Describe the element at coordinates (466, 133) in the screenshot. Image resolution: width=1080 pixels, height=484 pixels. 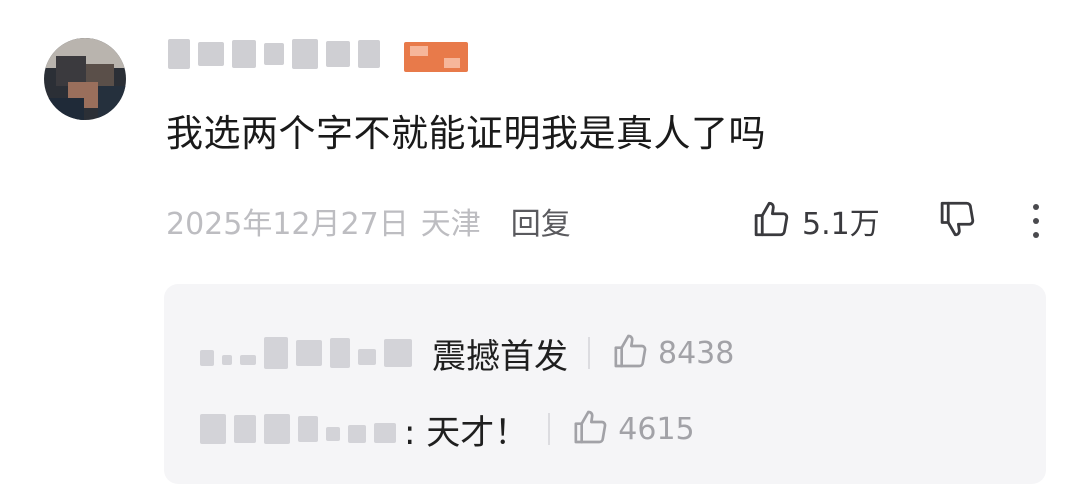
I see `comment-text: 我选两个字不就能证明我是真人了吗` at that location.